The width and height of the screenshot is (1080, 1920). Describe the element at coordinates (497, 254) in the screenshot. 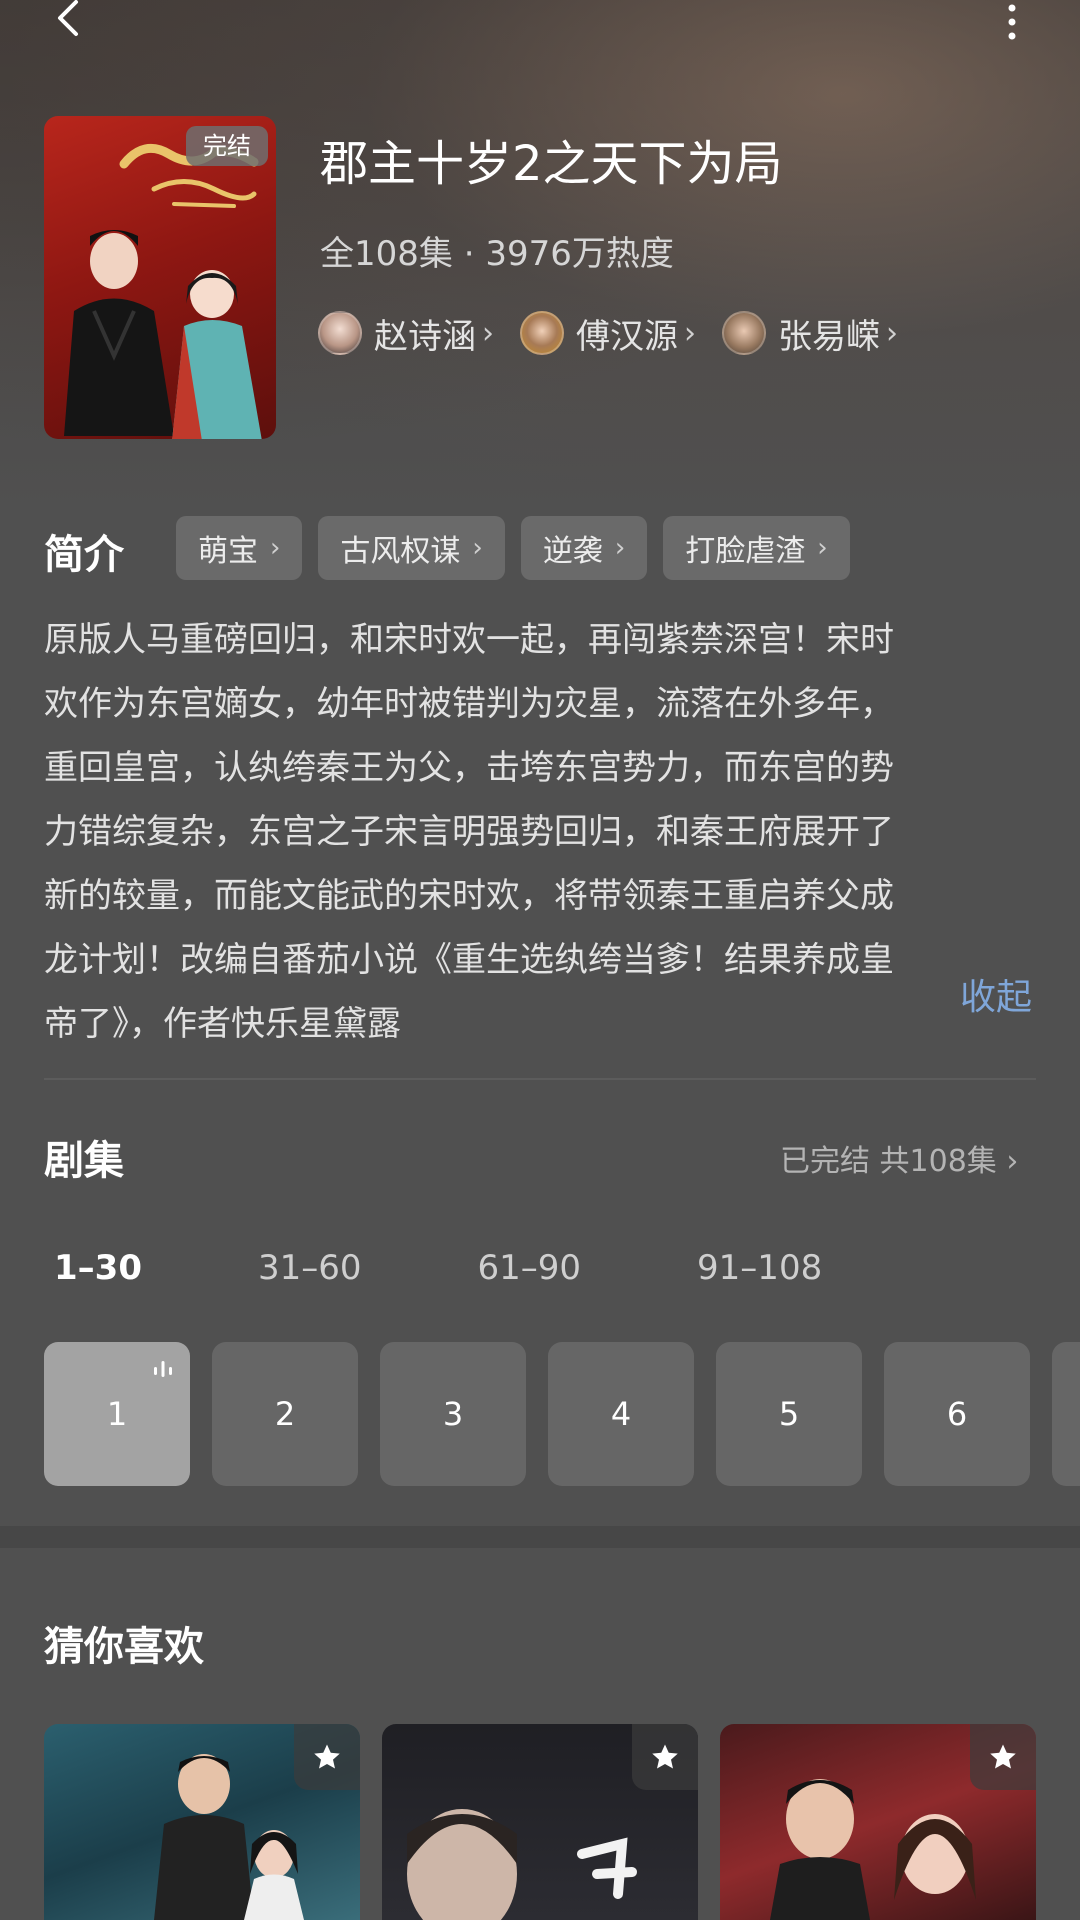

I see `show-meta: 全108集 · 3976万热度` at that location.